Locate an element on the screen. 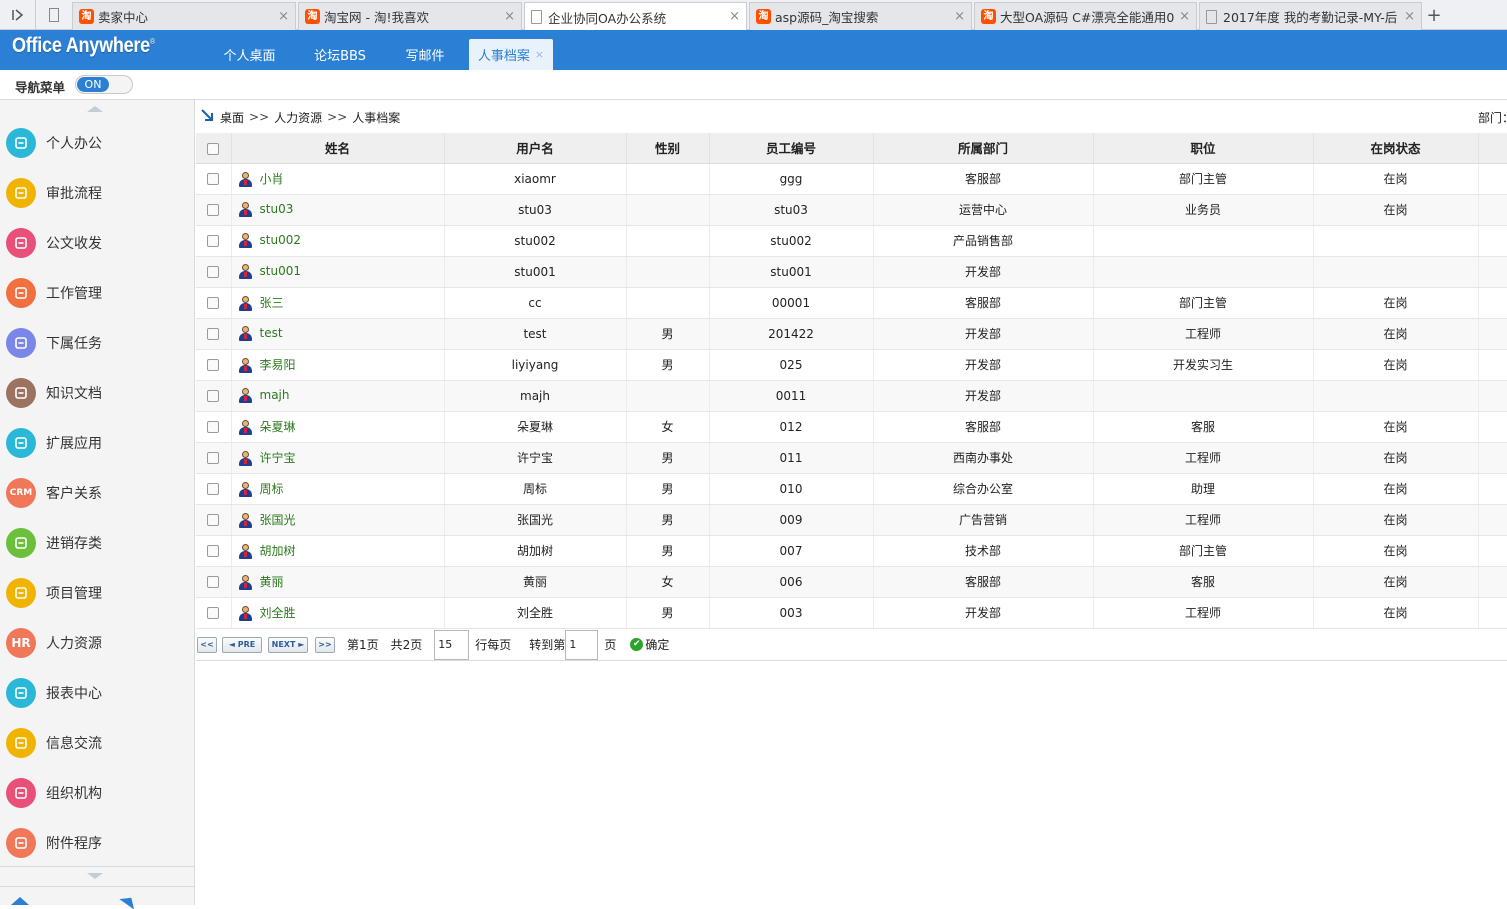 This screenshot has width=1507, height=909. breadcrumb-desktop: 桌面 is located at coordinates (232, 117).